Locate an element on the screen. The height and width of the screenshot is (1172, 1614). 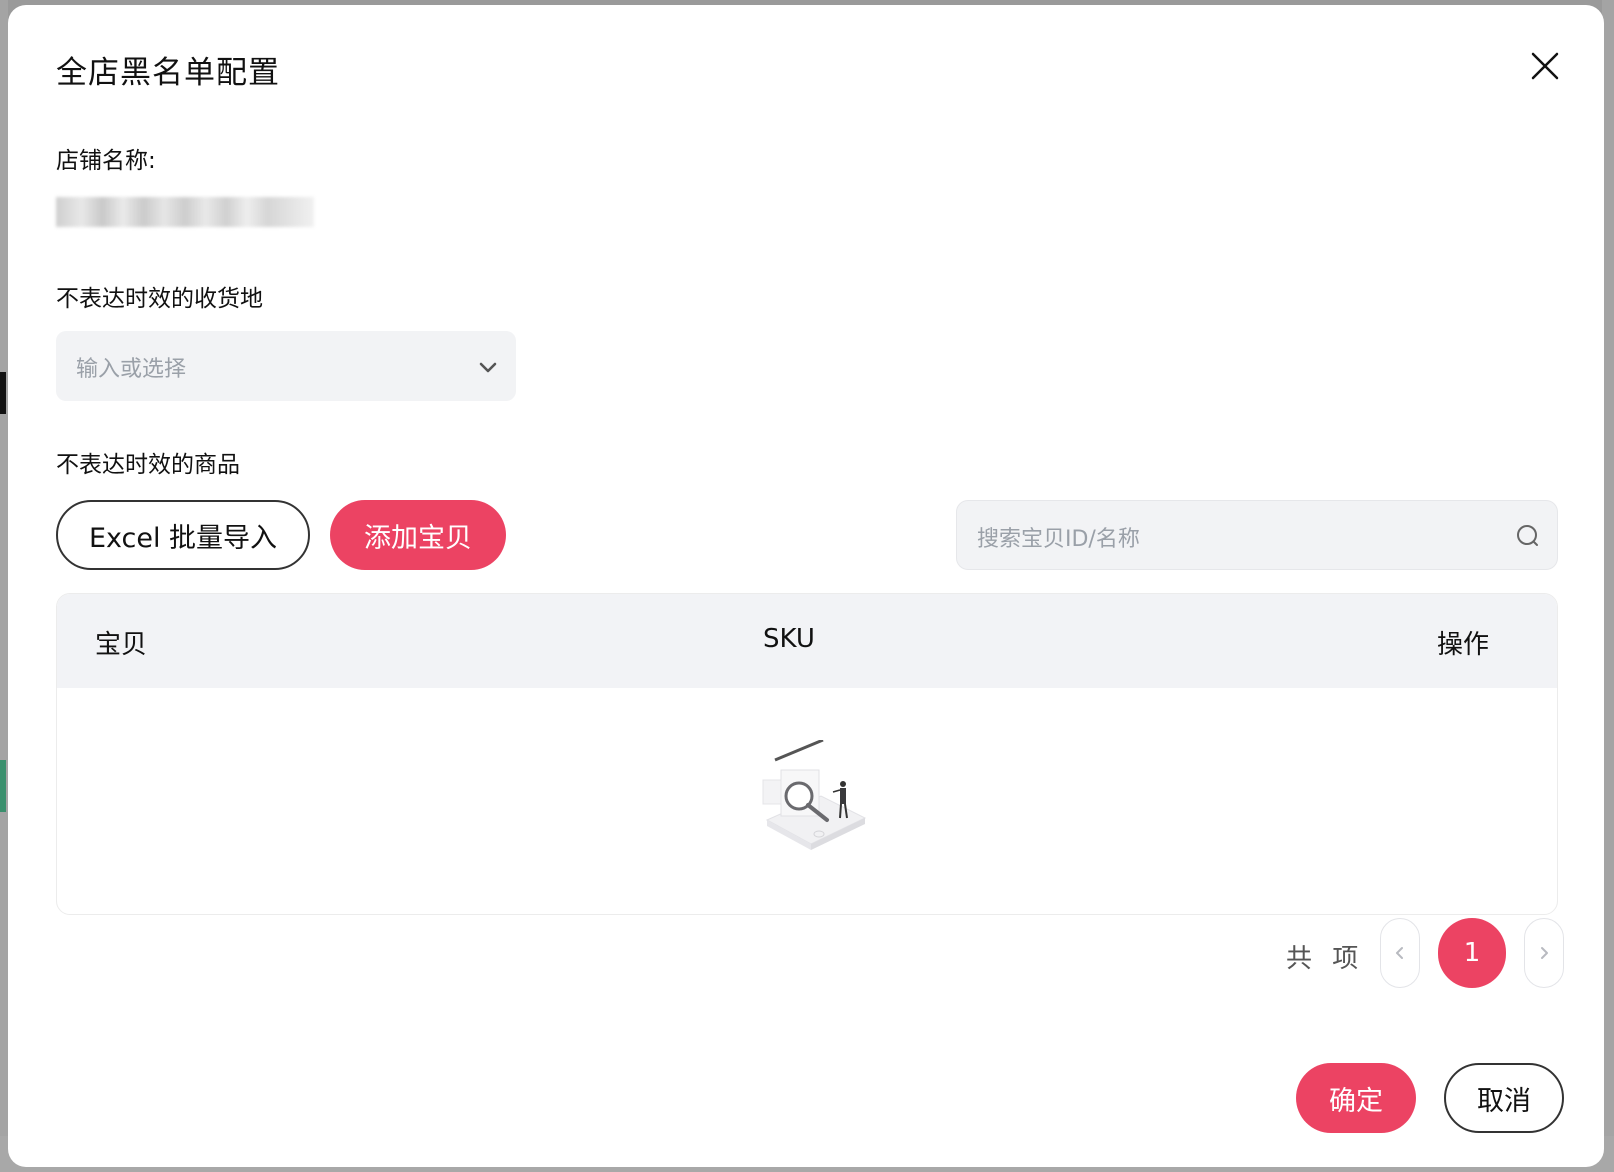
goods-label: 不表达时效的商品 is located at coordinates (148, 465).